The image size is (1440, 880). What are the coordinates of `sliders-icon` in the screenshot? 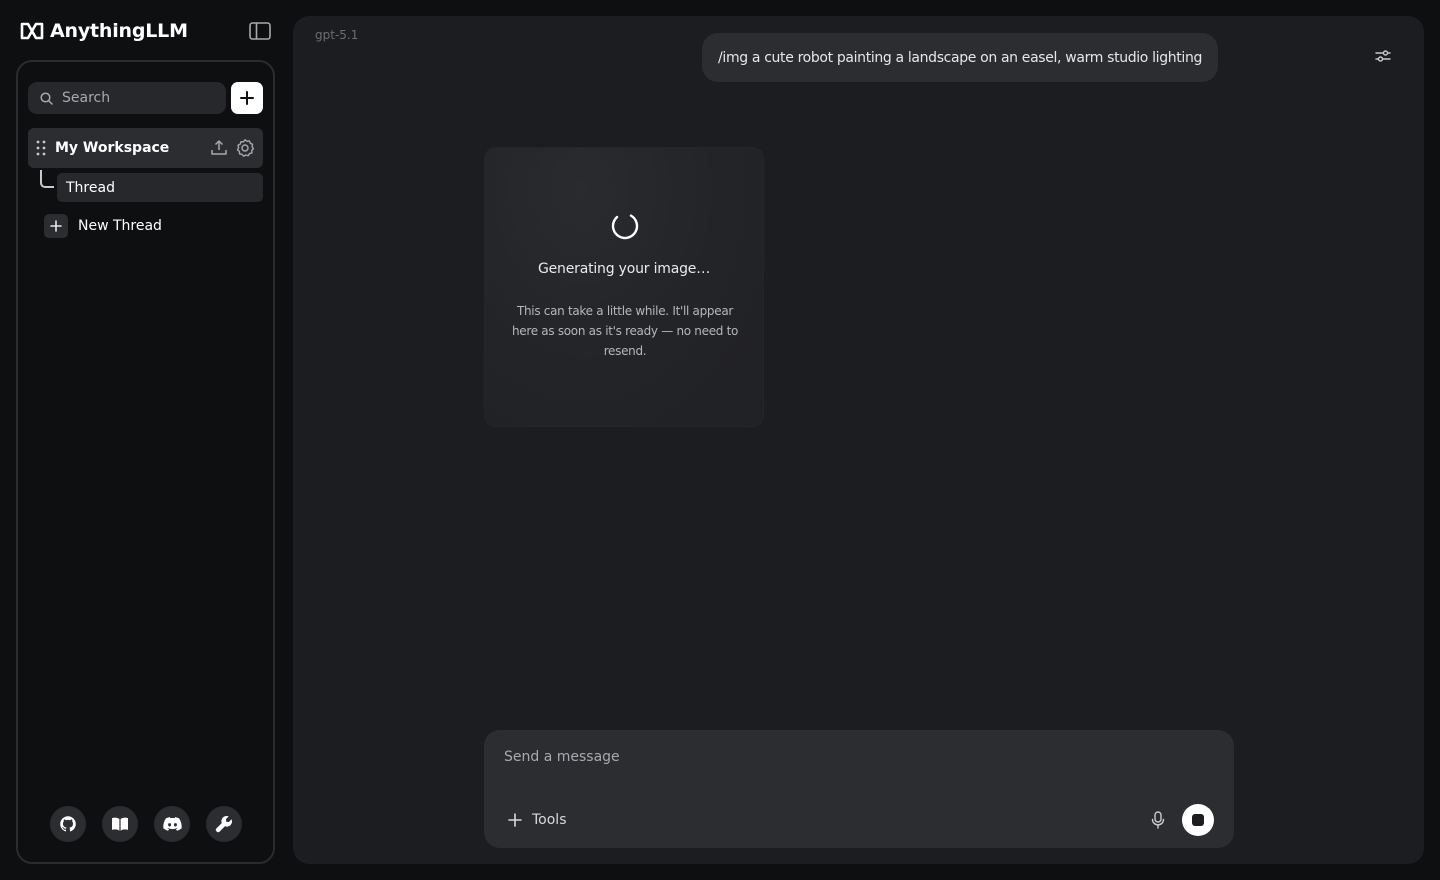 It's located at (1383, 56).